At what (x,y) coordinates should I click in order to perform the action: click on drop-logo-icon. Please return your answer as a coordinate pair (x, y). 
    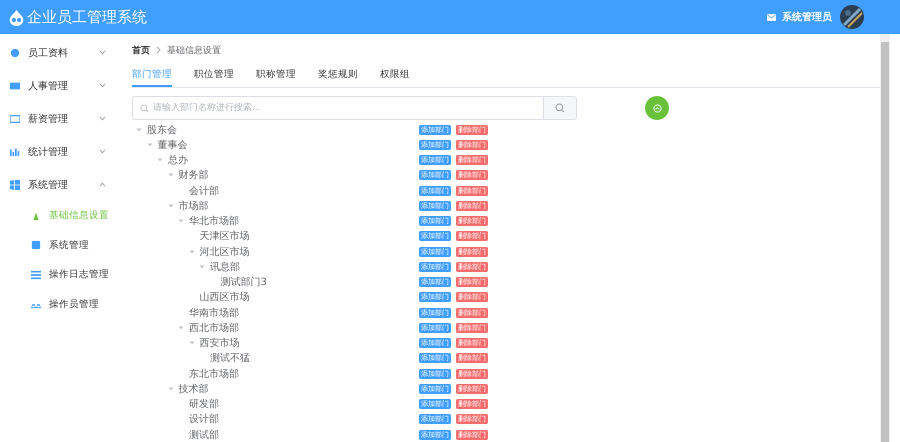
    Looking at the image, I should click on (16, 17).